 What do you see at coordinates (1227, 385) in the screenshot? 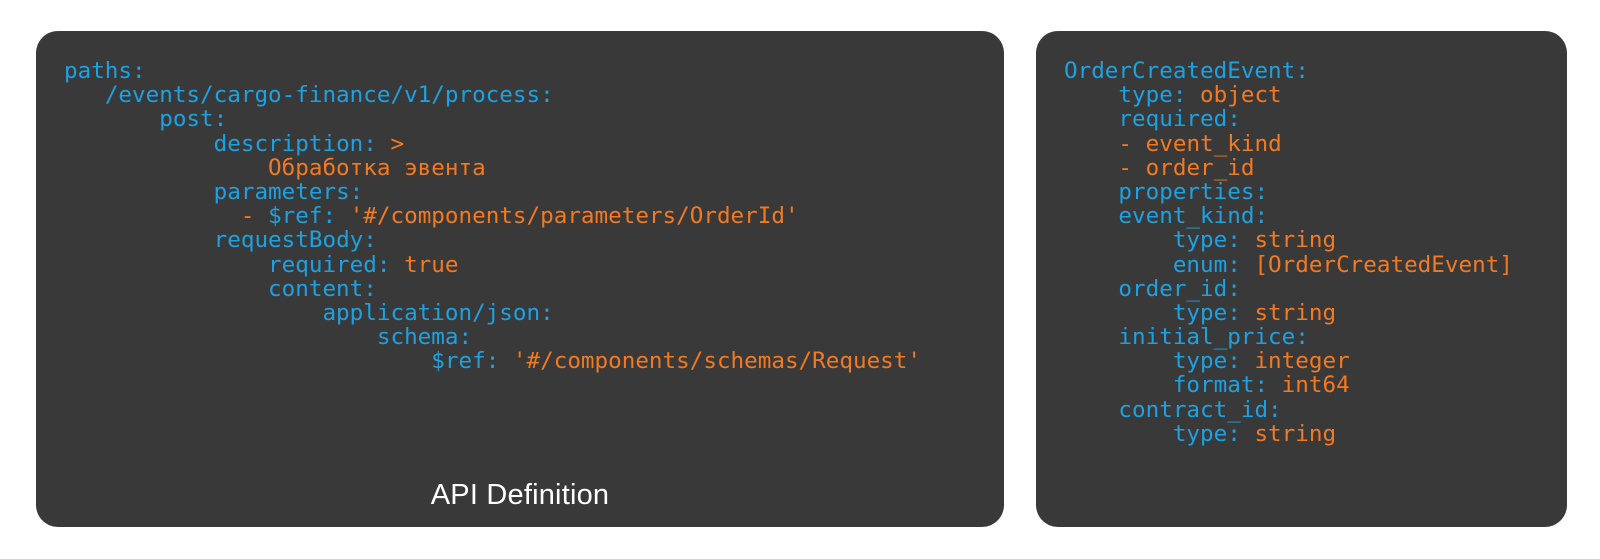
I see `code-token-key: format:` at bounding box center [1227, 385].